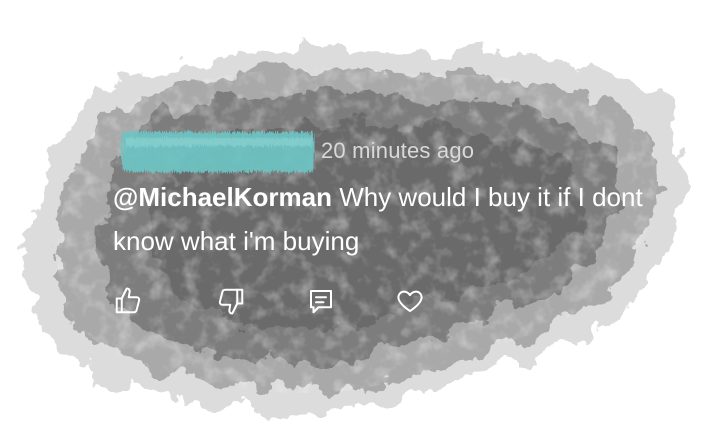 This screenshot has height=444, width=720. Describe the element at coordinates (321, 301) in the screenshot. I see `comment-icon` at that location.